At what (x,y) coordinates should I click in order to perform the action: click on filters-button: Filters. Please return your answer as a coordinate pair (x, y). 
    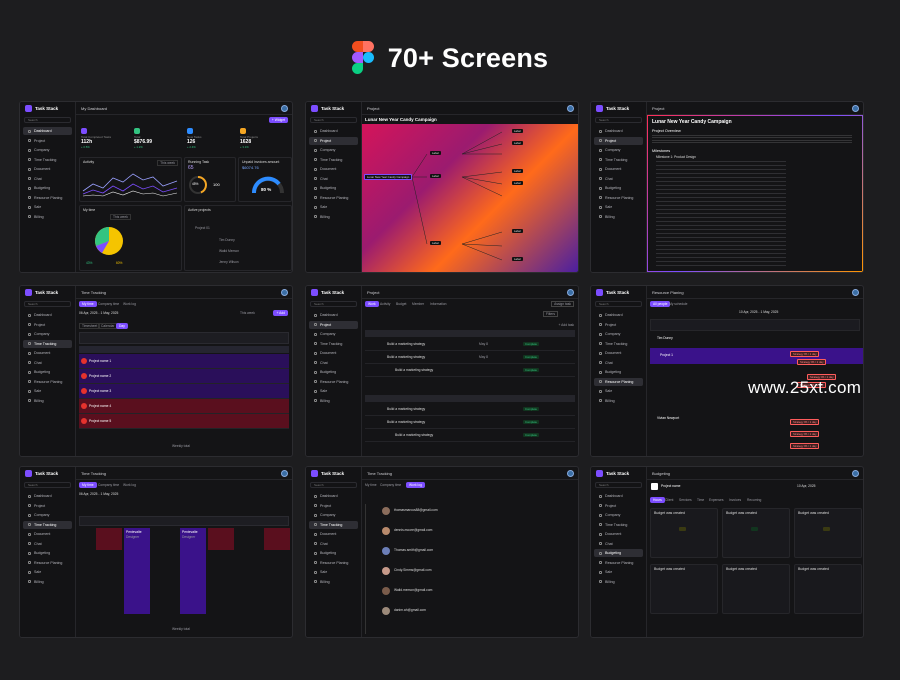
    Looking at the image, I should click on (550, 314).